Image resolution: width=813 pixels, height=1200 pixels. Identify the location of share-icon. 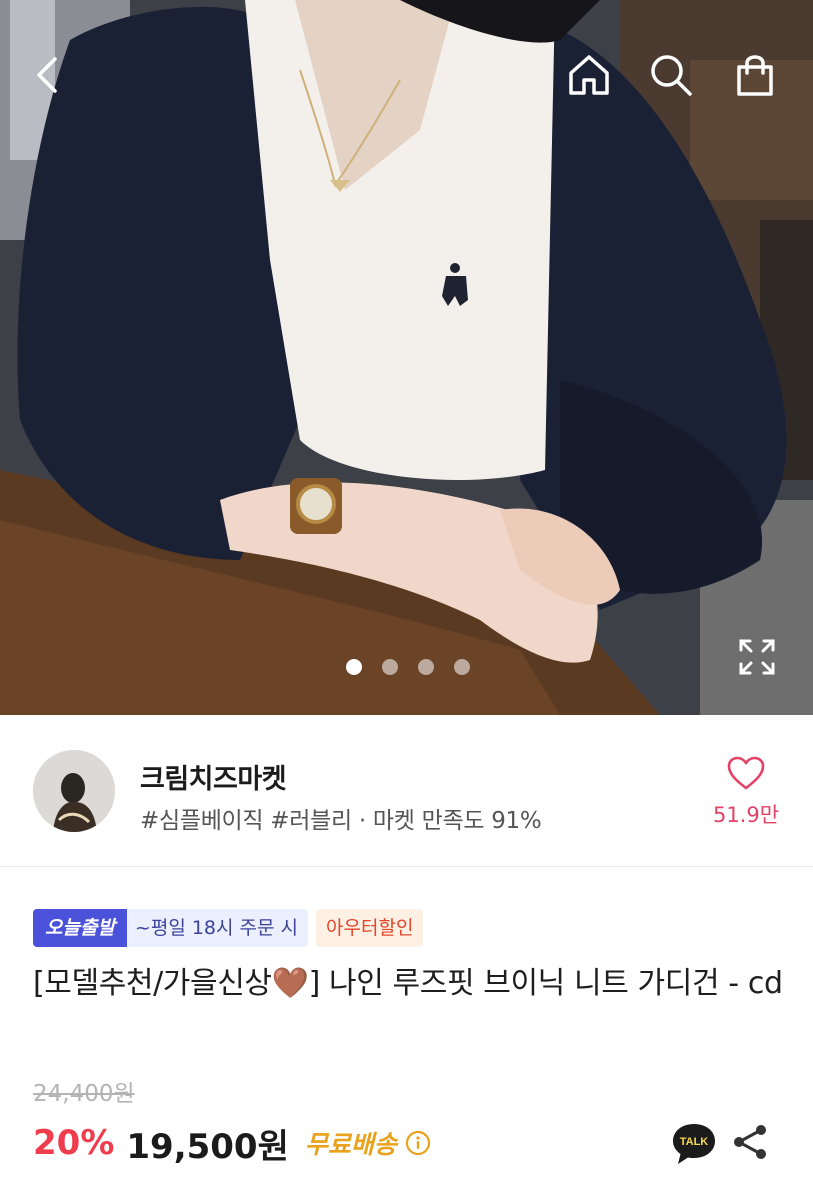
(750, 1142).